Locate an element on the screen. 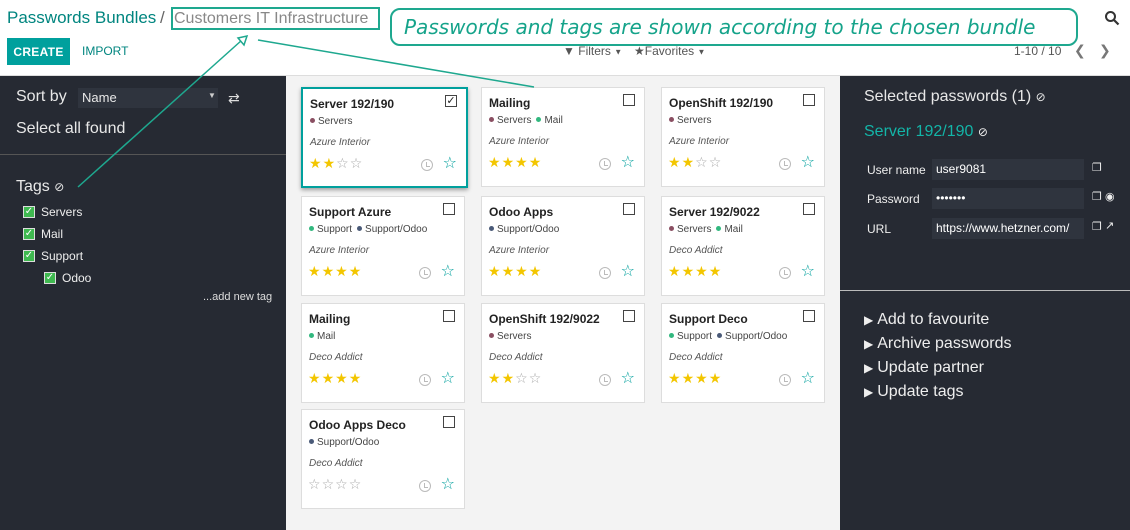 The height and width of the screenshot is (530, 1130). create-button: CREATE is located at coordinates (38, 51).